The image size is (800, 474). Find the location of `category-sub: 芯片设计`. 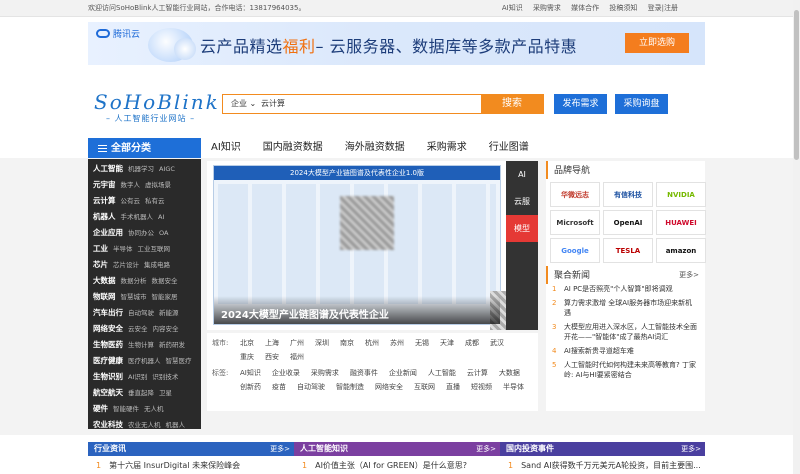

category-sub: 芯片设计 is located at coordinates (126, 265).